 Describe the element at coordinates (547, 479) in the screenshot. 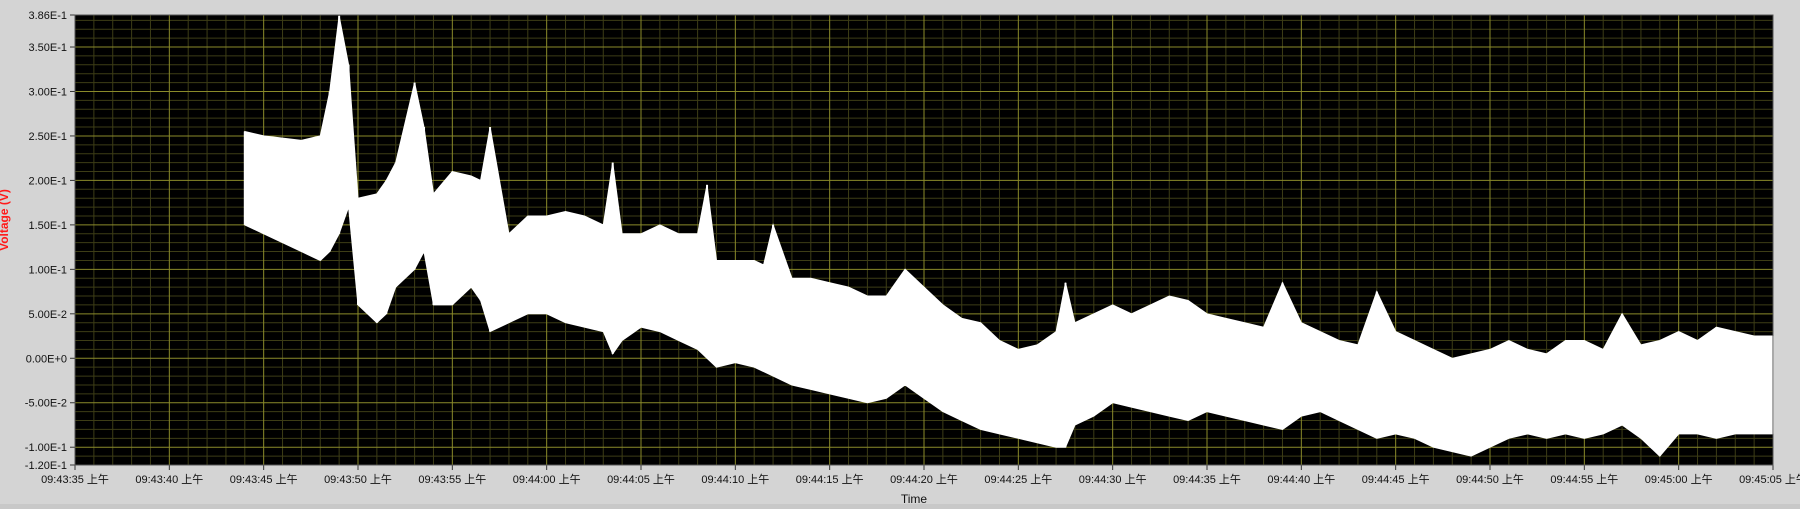

I see `x-tick-label: 09:44:00 上午` at that location.